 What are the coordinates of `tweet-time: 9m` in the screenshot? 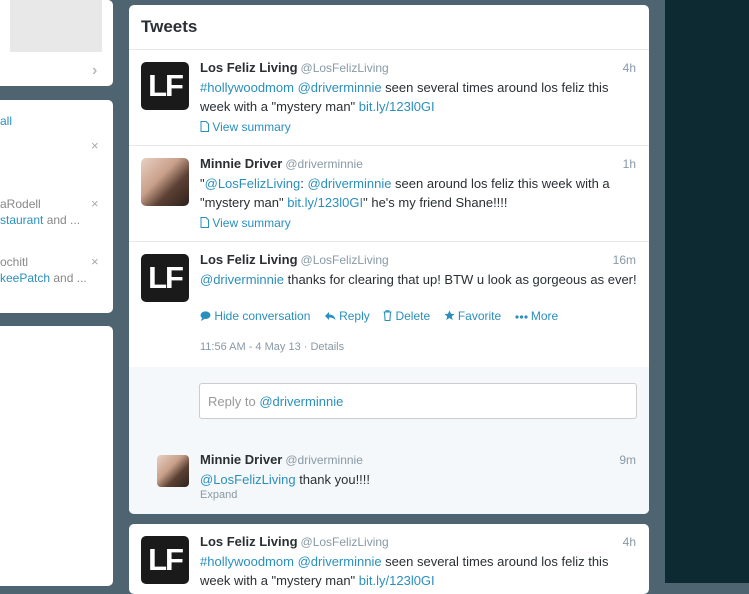 It's located at (627, 460).